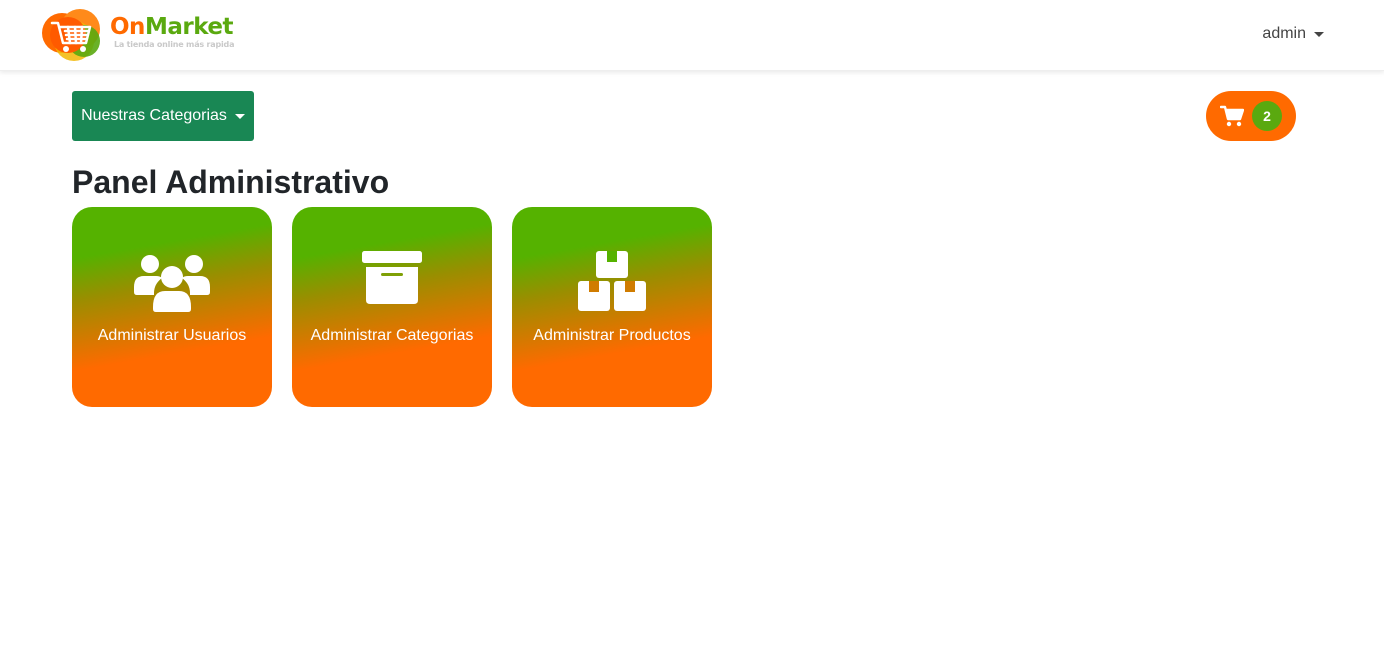  What do you see at coordinates (392, 335) in the screenshot?
I see `manage-categories-label: Administrar Categorias` at bounding box center [392, 335].